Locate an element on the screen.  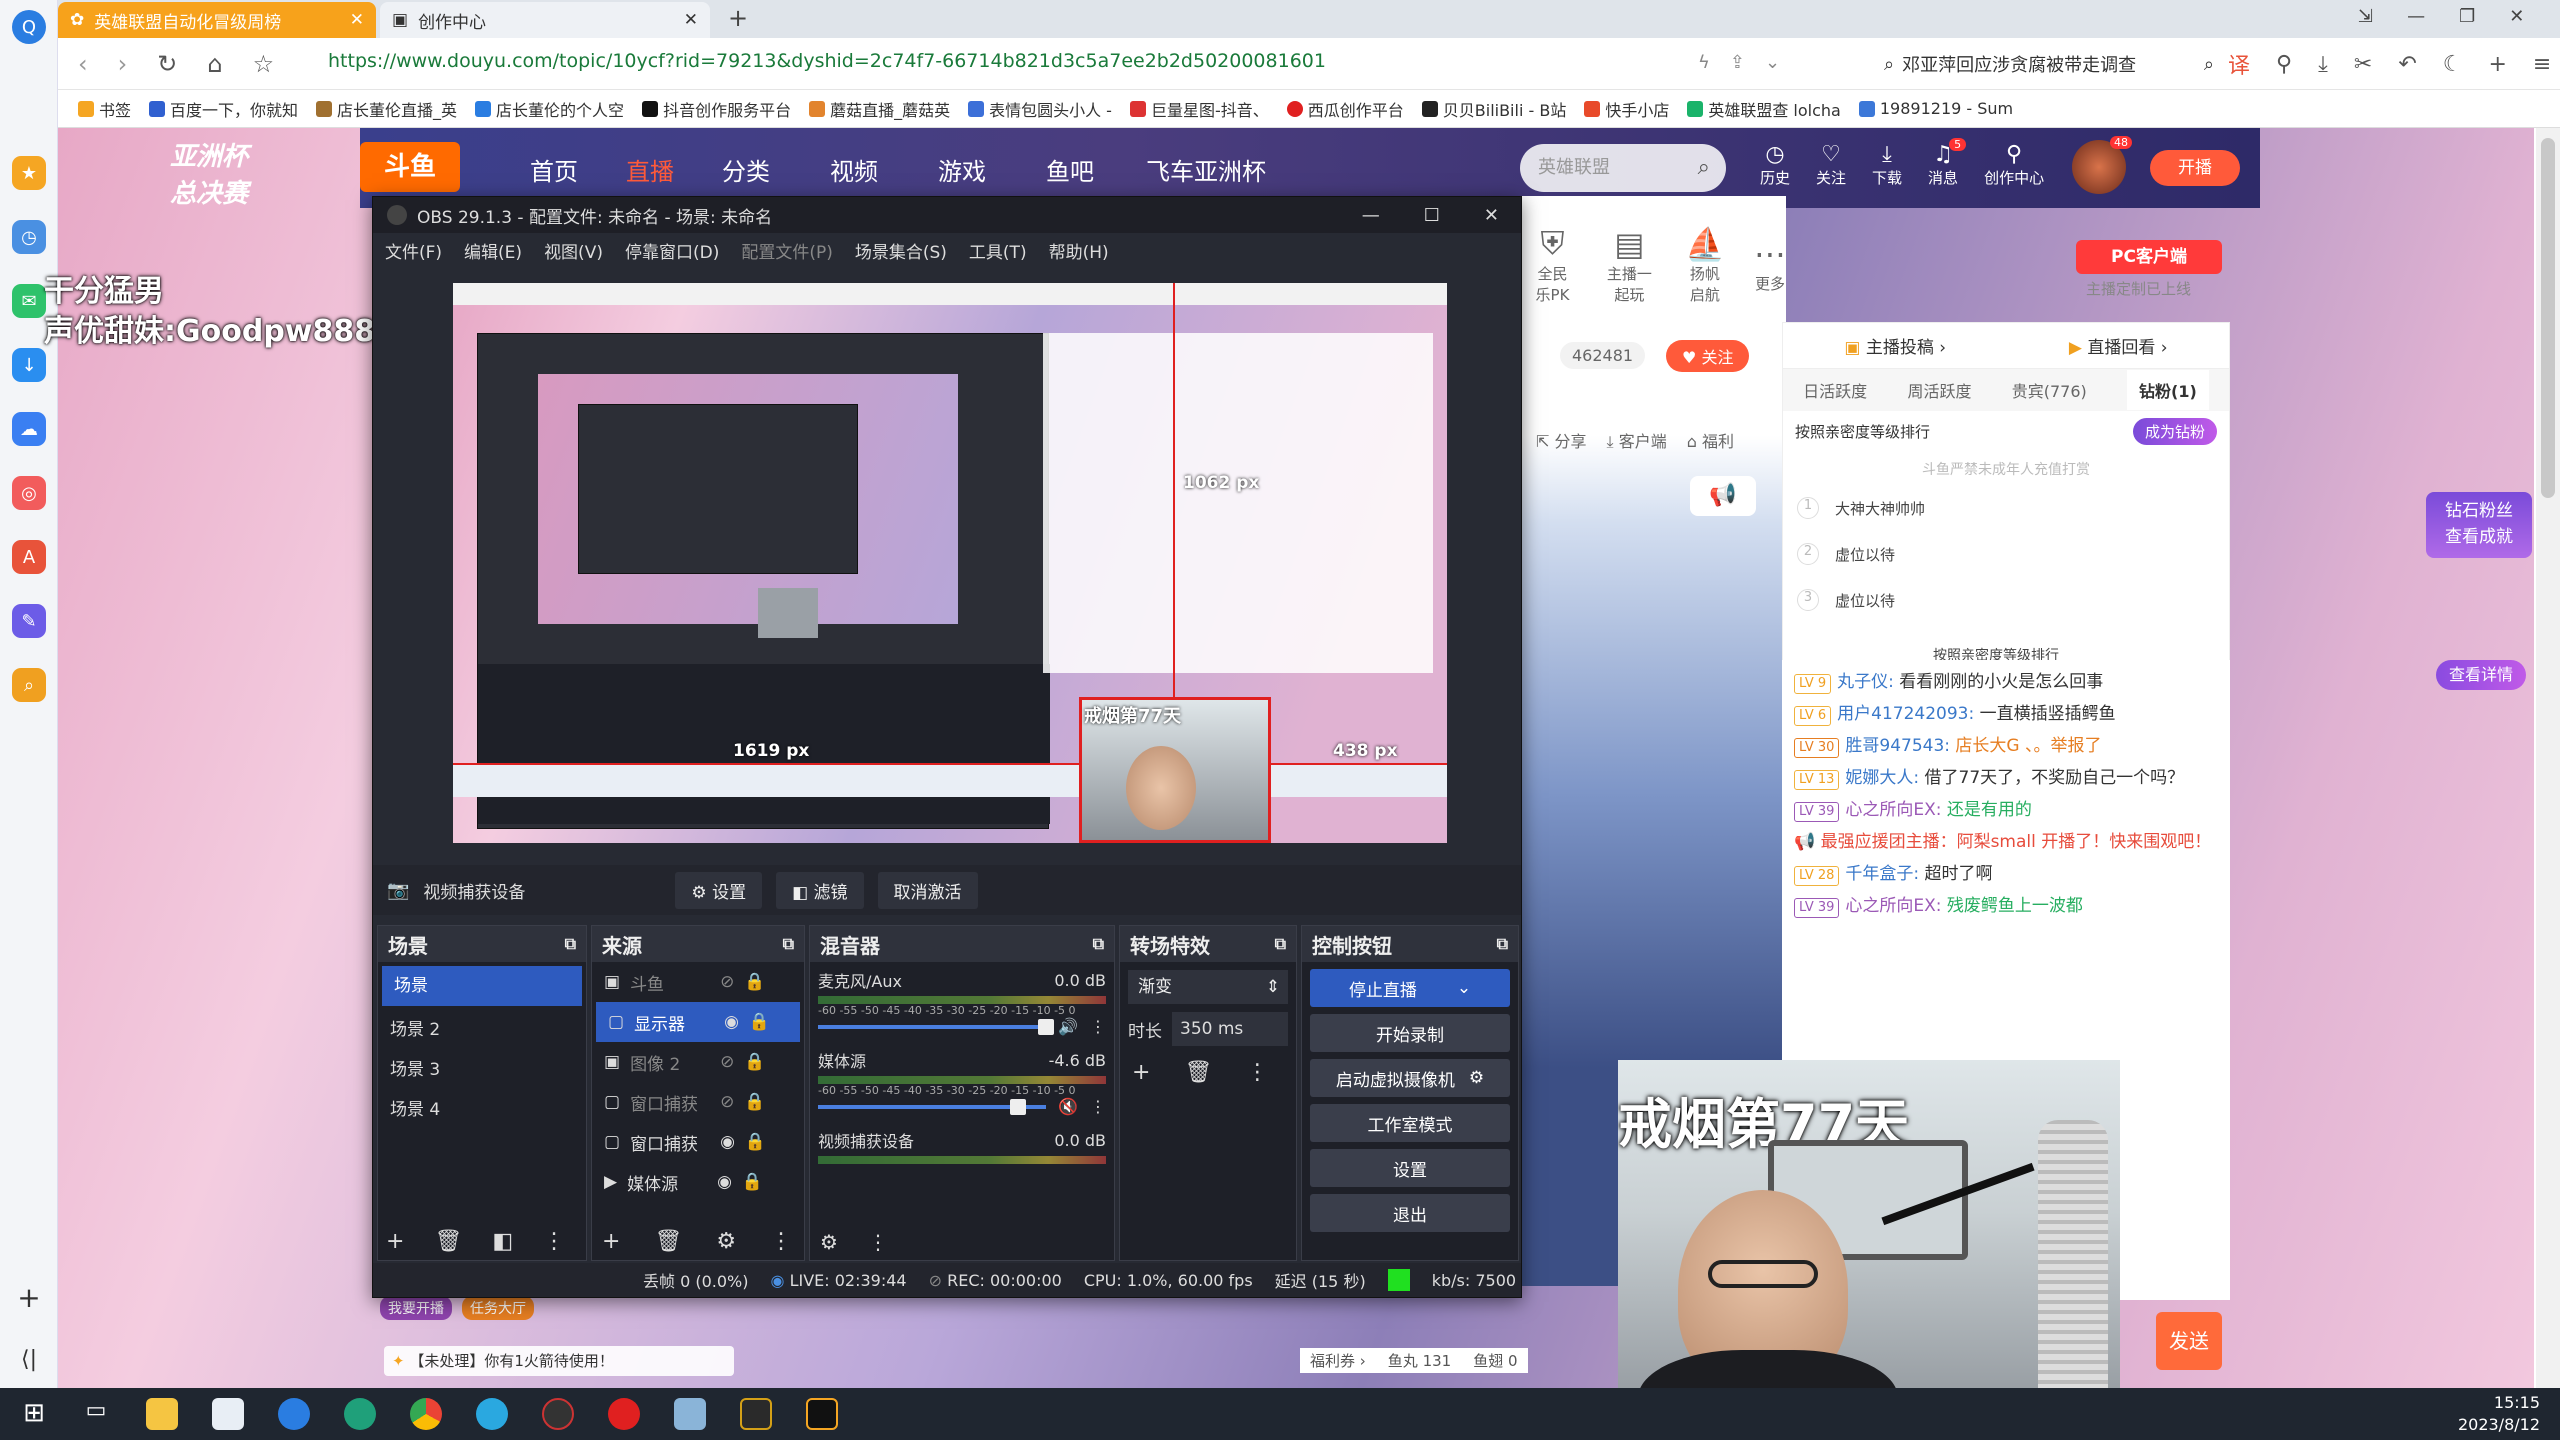
add-source-icon: + is located at coordinates (611, 1241).